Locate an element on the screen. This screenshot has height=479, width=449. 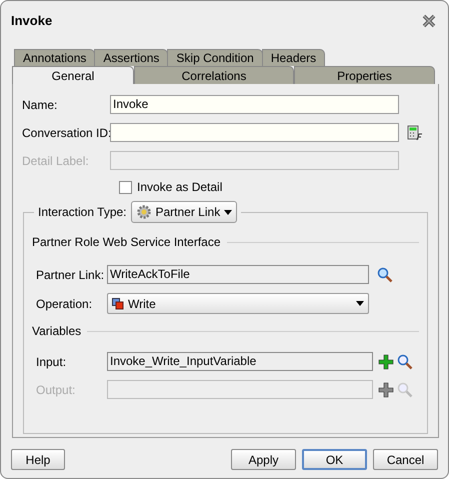
tab: Headers is located at coordinates (294, 57).